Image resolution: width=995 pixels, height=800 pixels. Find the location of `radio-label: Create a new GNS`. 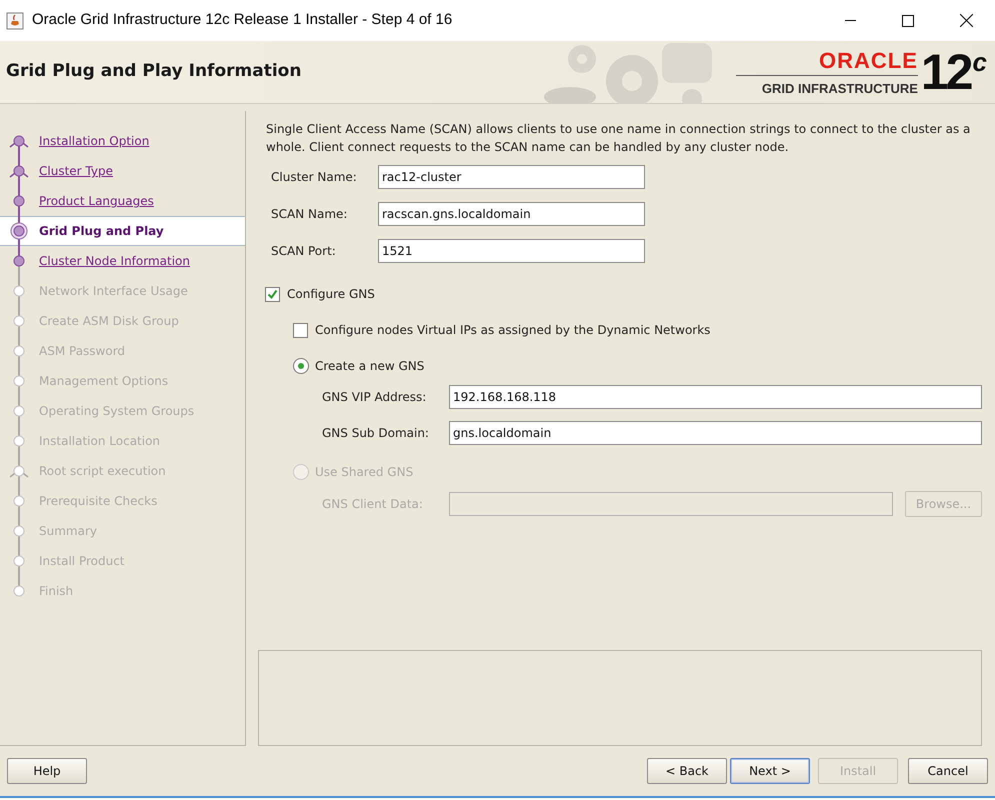

radio-label: Create a new GNS is located at coordinates (369, 366).